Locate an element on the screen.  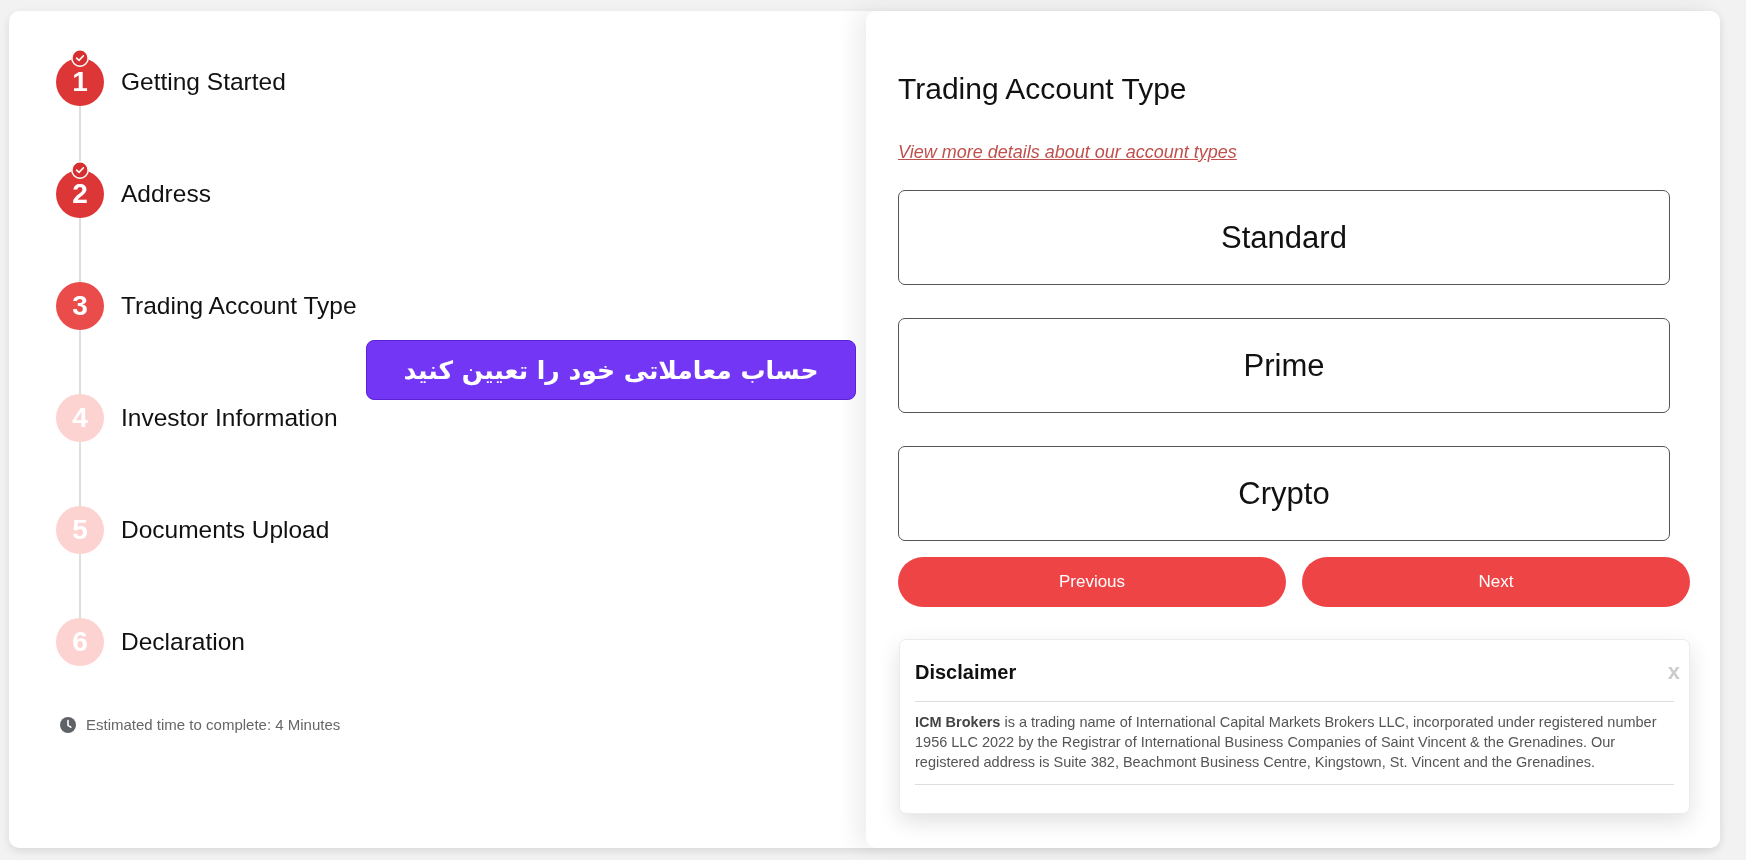
disclaimer-text: ICM Brokers is a trading name of International Capital Markets Brokers LLC, incorporated under registered number 1956 LLC 2022 by the Registrar of International Business Companies of Saint Vincent & the Grenadines. Our registered address is Suite 382, Beachmont Business Centre, Kingstown, St. Vincent and the Grenadines. is located at coordinates (1286, 742).